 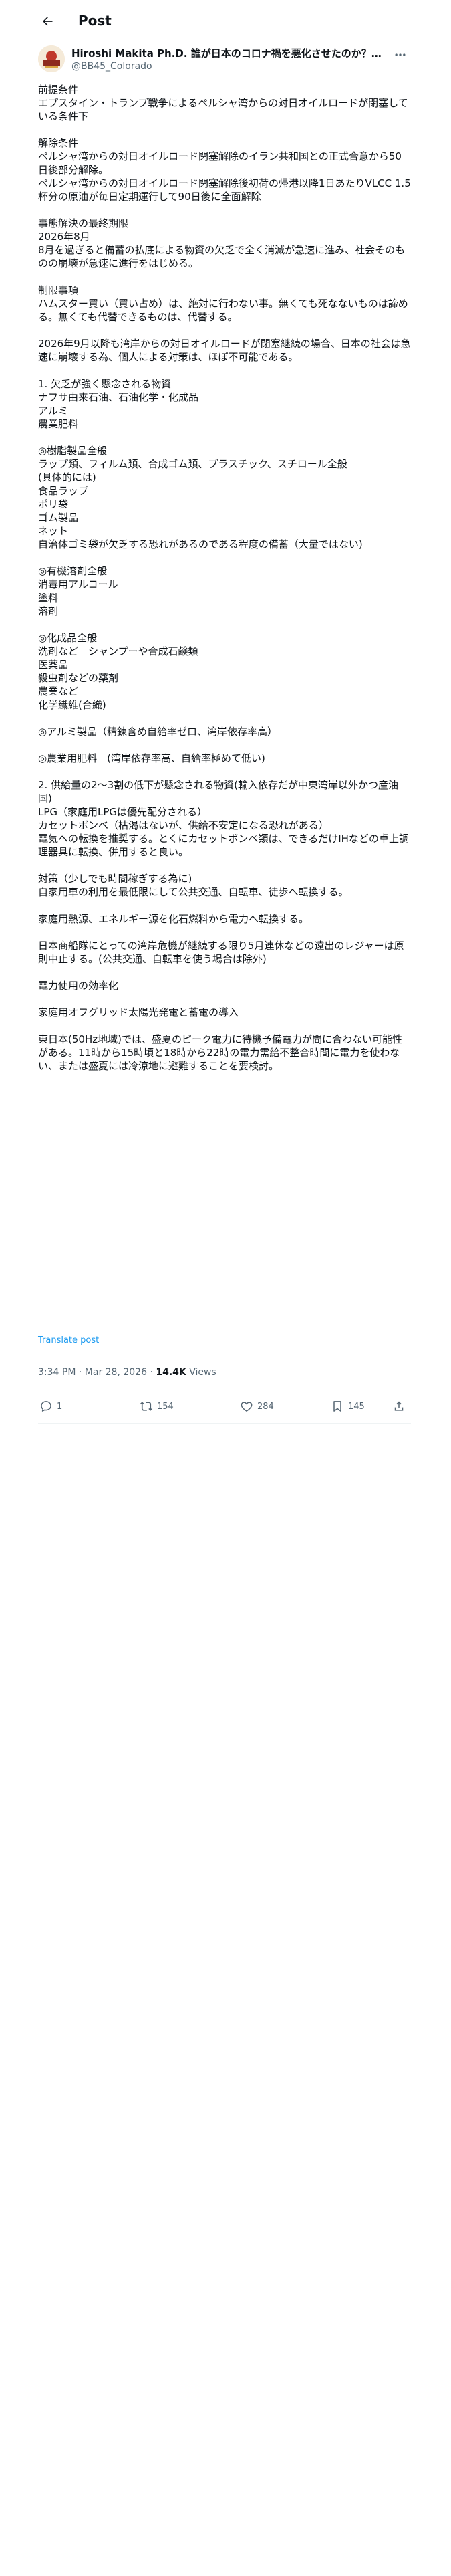 What do you see at coordinates (171, 1372) in the screenshot?
I see `views-count: 14.4K` at bounding box center [171, 1372].